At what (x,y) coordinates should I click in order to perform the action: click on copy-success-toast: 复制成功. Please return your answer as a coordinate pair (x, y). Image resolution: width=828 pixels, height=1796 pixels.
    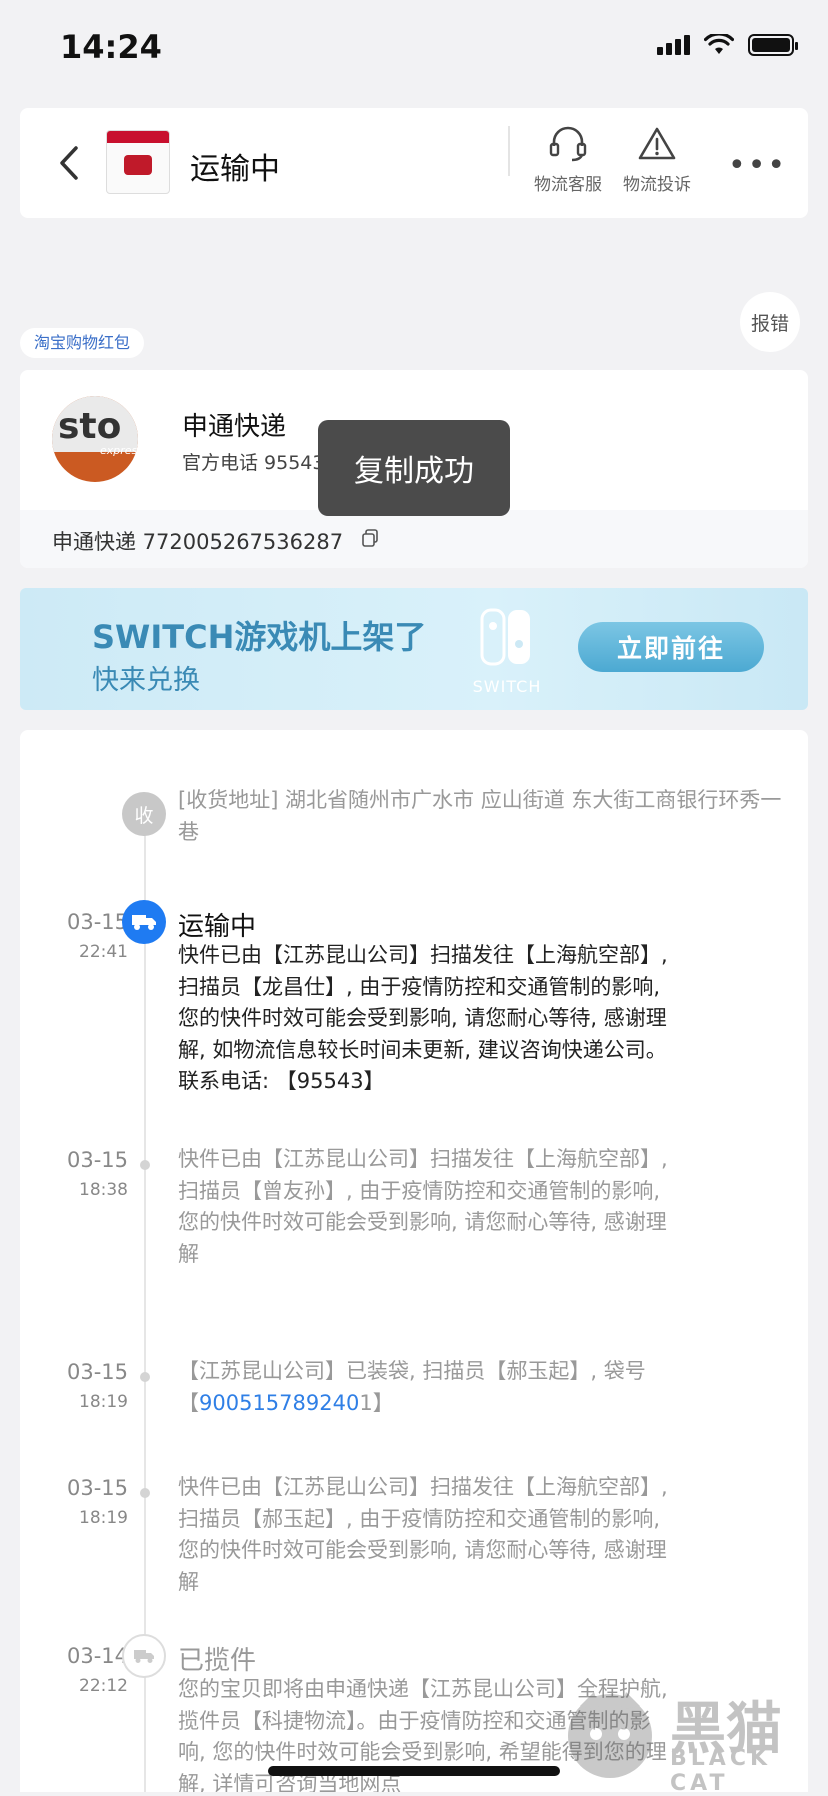
    Looking at the image, I should click on (414, 468).